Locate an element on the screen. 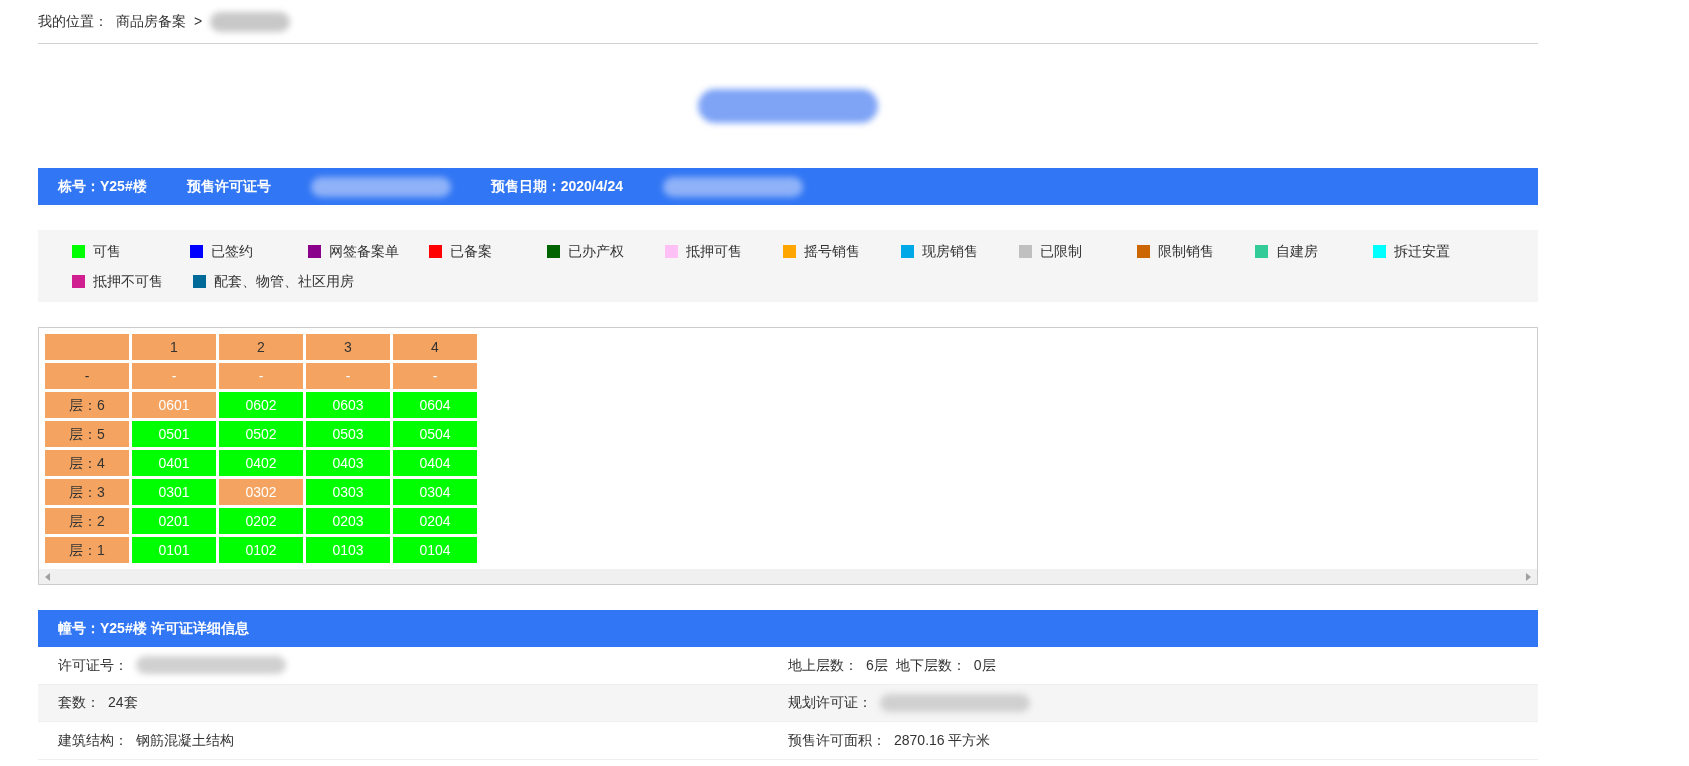  field-label: 建筑结构： is located at coordinates (93, 740).